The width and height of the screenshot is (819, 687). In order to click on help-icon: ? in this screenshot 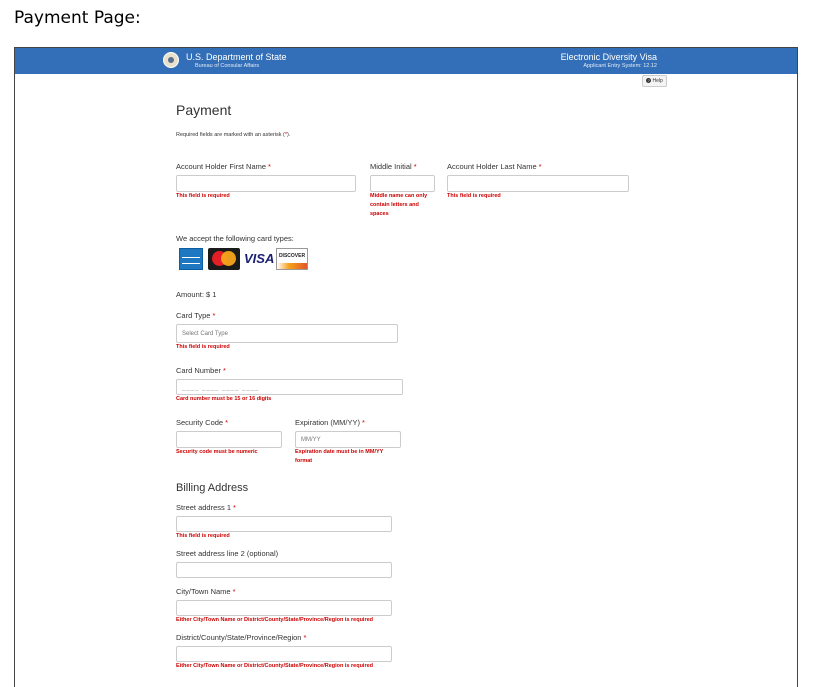, I will do `click(649, 81)`.